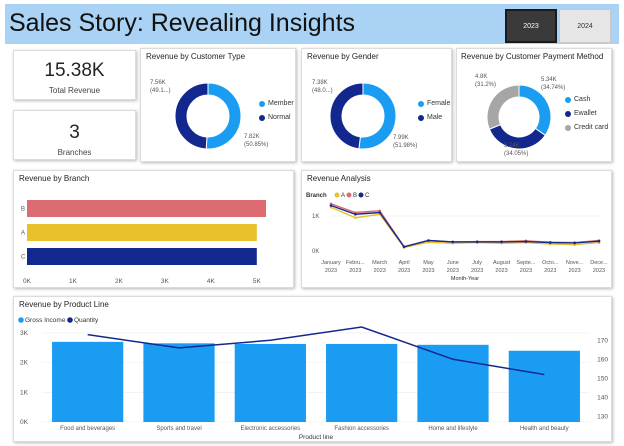  Describe the element at coordinates (421, 103) in the screenshot. I see `legend-female-marker` at that location.